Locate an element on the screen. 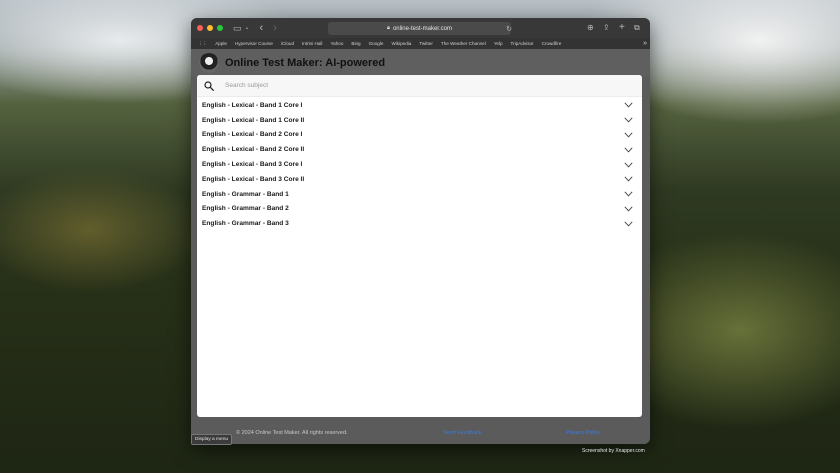 The width and height of the screenshot is (840, 473). site-title: Online Test Maker: AI-powered is located at coordinates (305, 62).